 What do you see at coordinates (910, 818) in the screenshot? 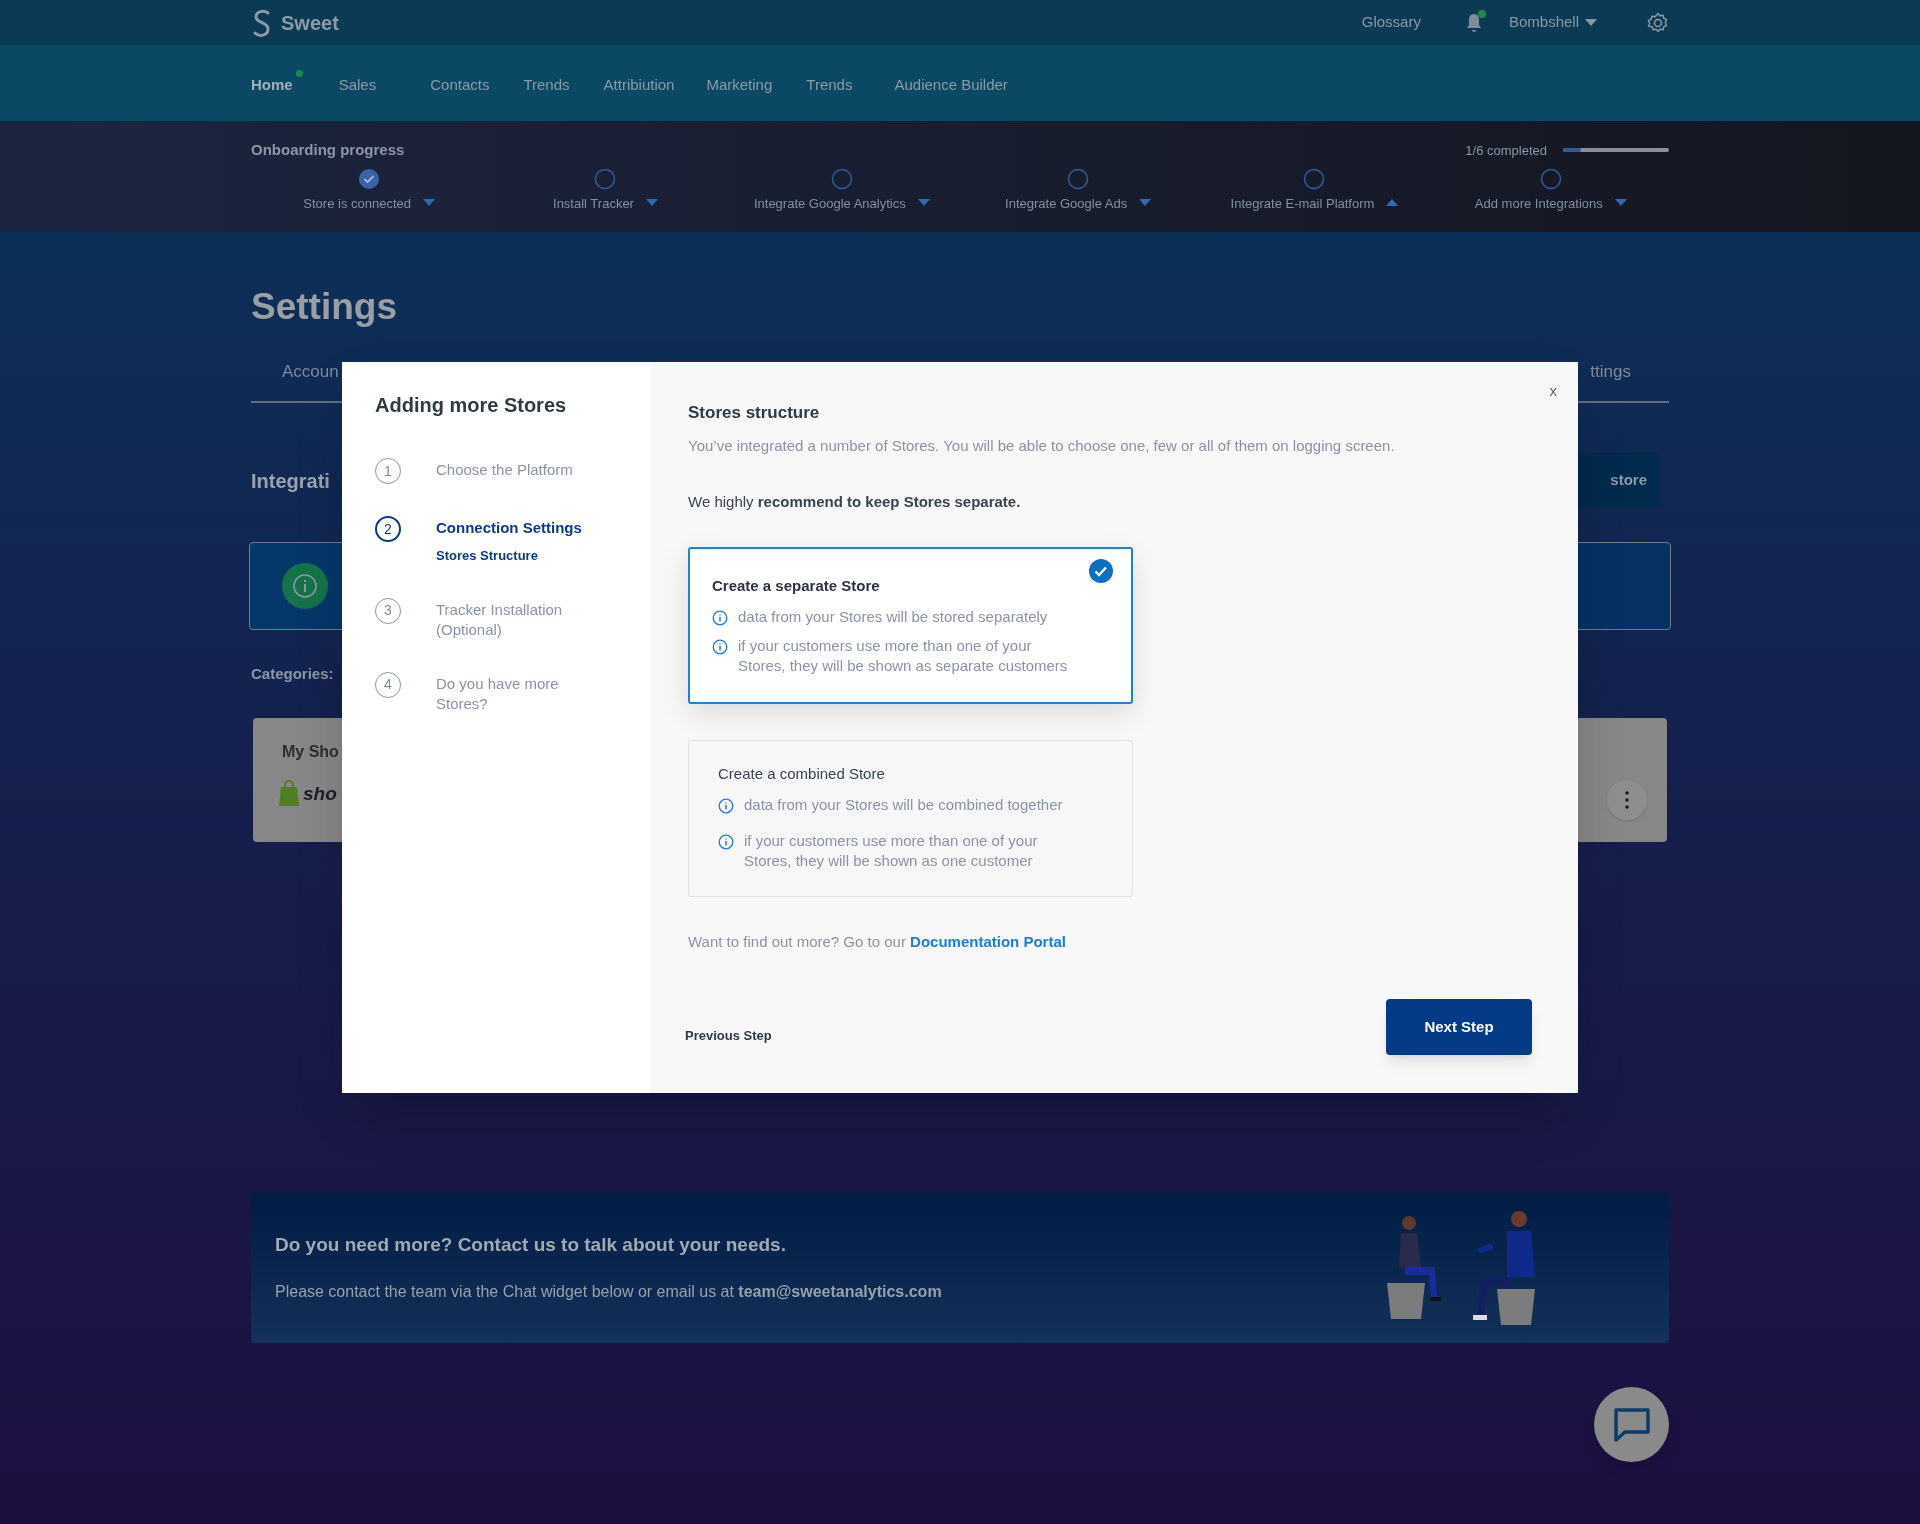
I see `store-option-card: Create a combined Store data from your Stores will be combined together if your customers use more than one of your Stores, they will be shown as one customer` at bounding box center [910, 818].